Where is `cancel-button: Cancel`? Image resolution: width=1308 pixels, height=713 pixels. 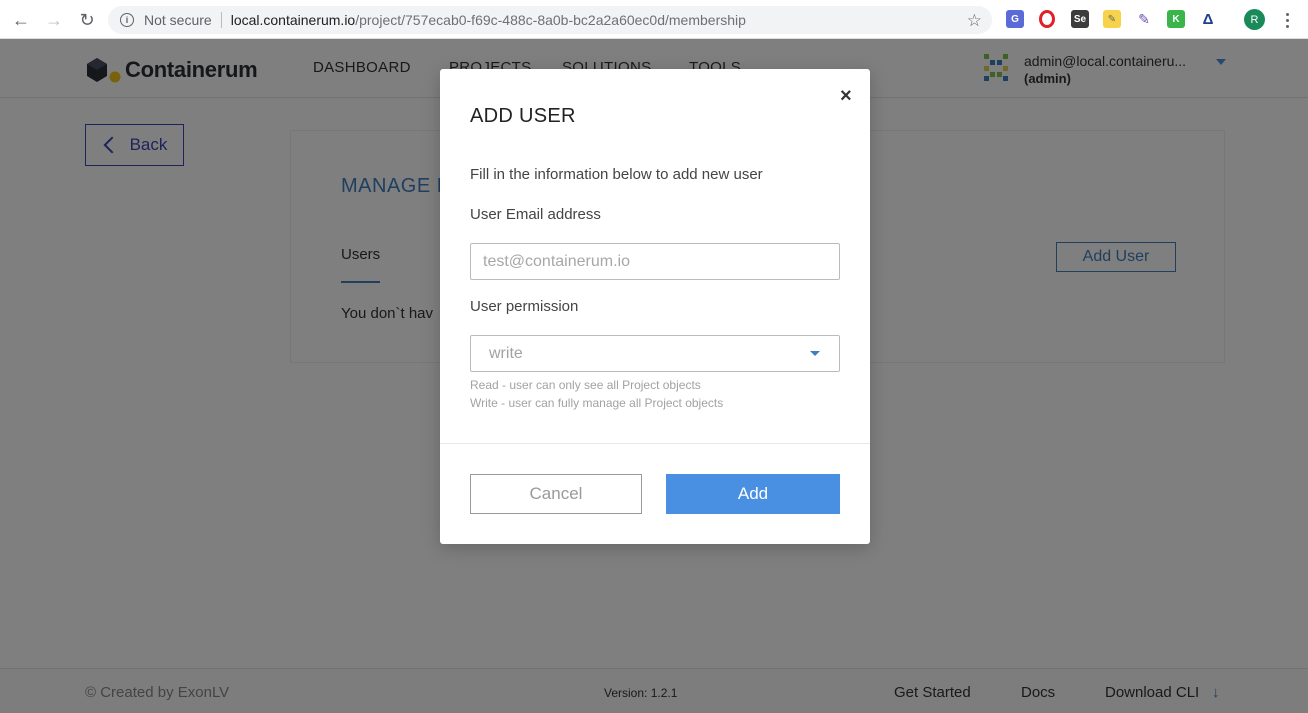 cancel-button: Cancel is located at coordinates (556, 494).